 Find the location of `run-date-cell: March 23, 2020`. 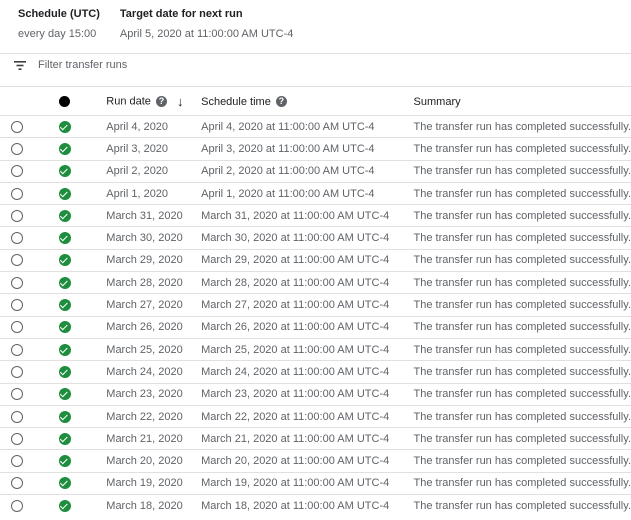

run-date-cell: March 23, 2020 is located at coordinates (154, 394).